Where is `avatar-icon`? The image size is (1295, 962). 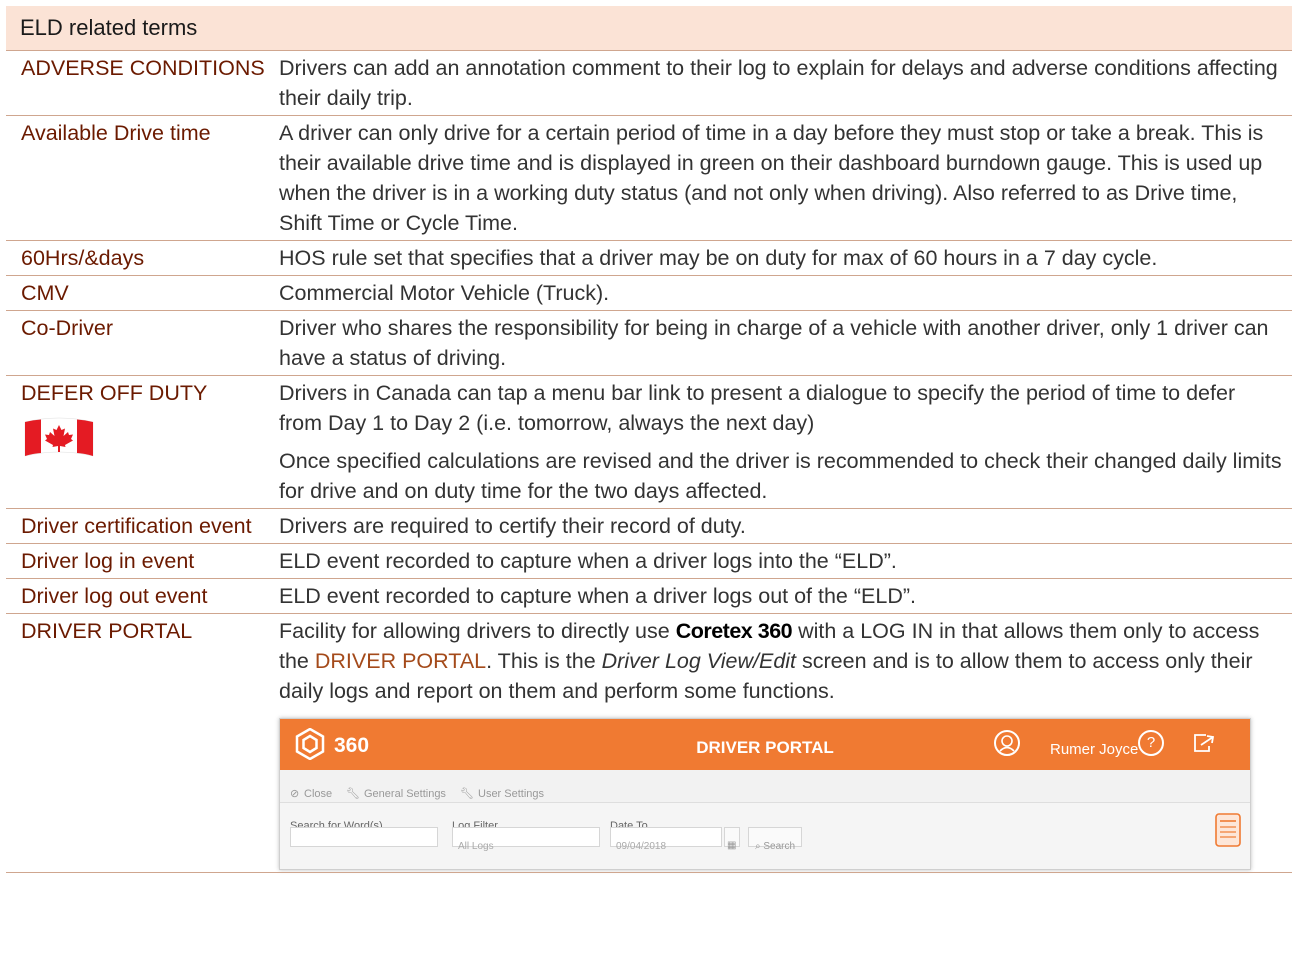 avatar-icon is located at coordinates (1007, 743).